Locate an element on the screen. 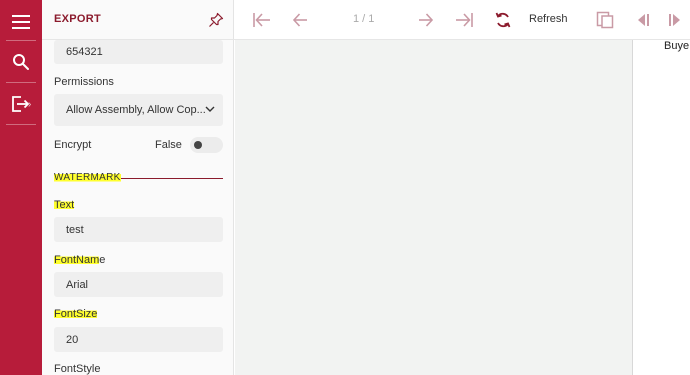 The image size is (690, 375). chevron-down-icon is located at coordinates (210, 109).